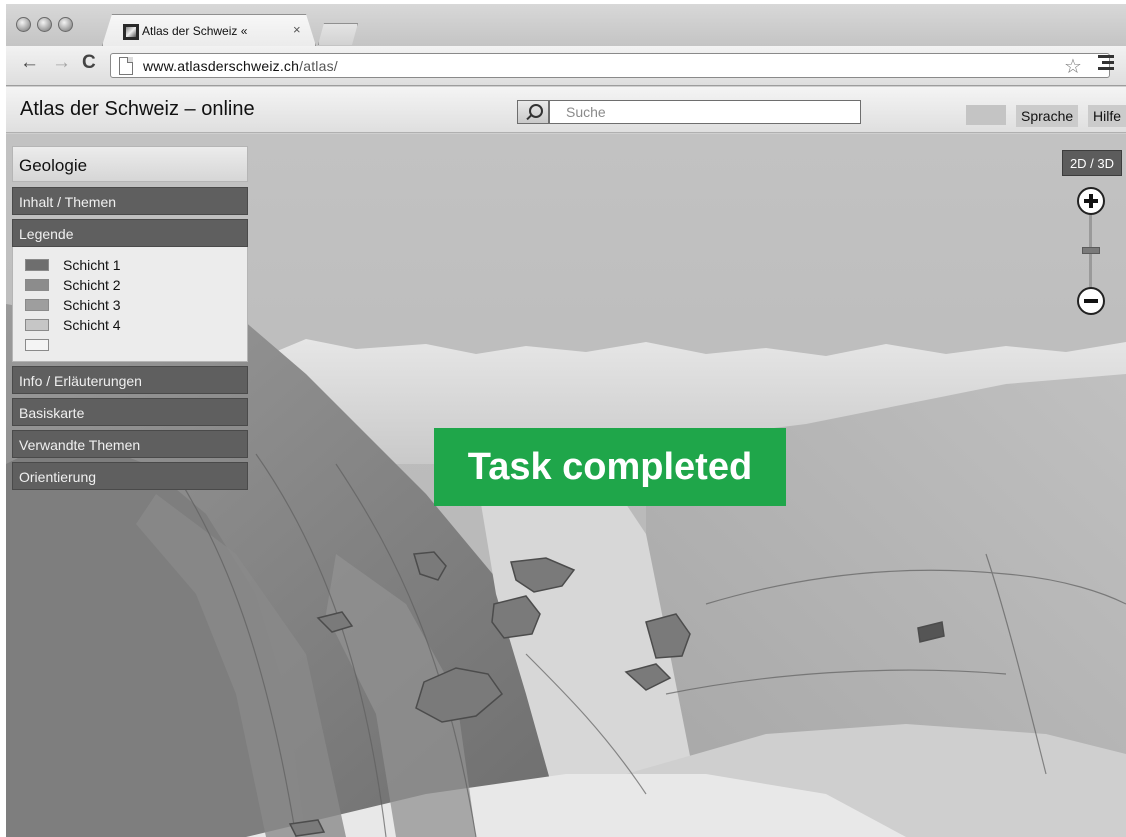  Describe the element at coordinates (130, 164) in the screenshot. I see `panel-title: Geologie` at that location.